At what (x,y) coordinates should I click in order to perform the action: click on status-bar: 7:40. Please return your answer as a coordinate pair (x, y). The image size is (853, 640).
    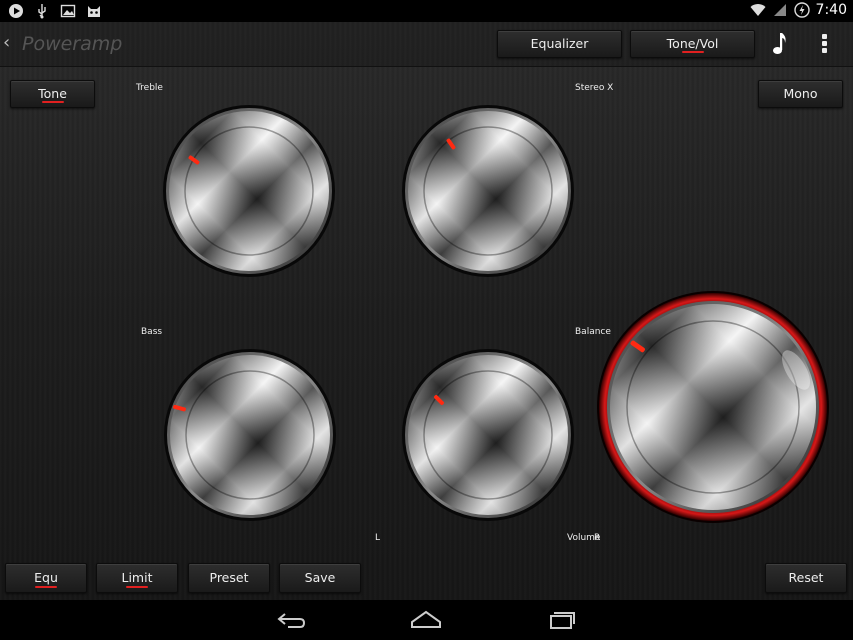
    Looking at the image, I should click on (426, 11).